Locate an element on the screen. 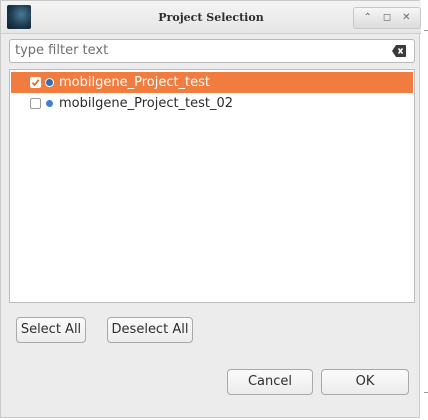 This screenshot has width=428, height=420. maximize-icon: ◻ is located at coordinates (387, 18).